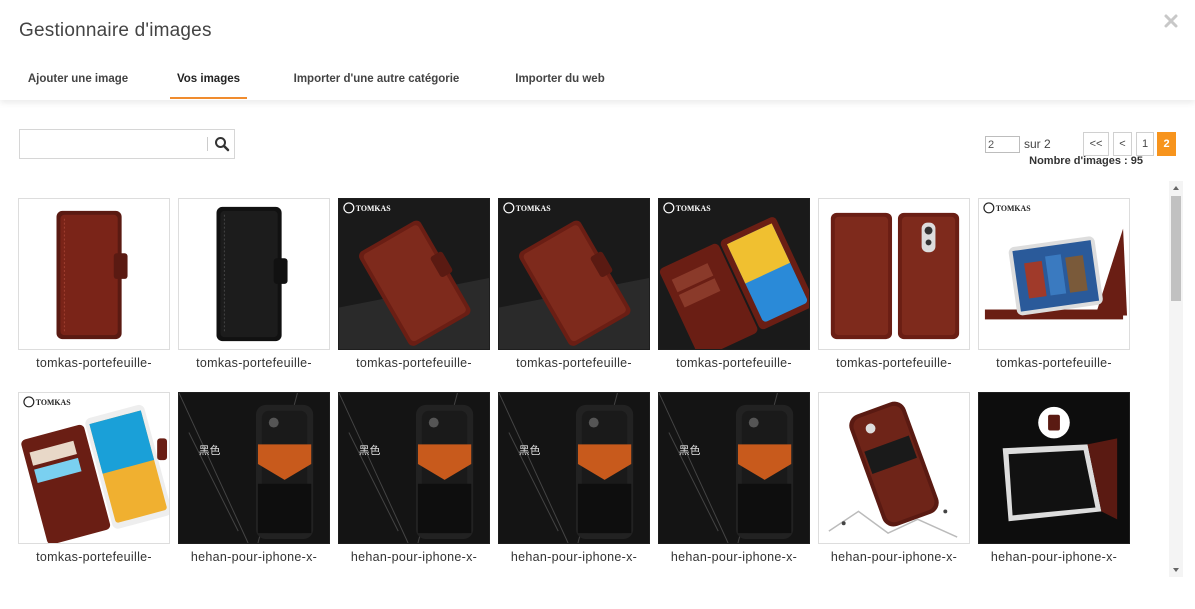  Describe the element at coordinates (560, 81) in the screenshot. I see `tab-import-web: Importer du web` at that location.